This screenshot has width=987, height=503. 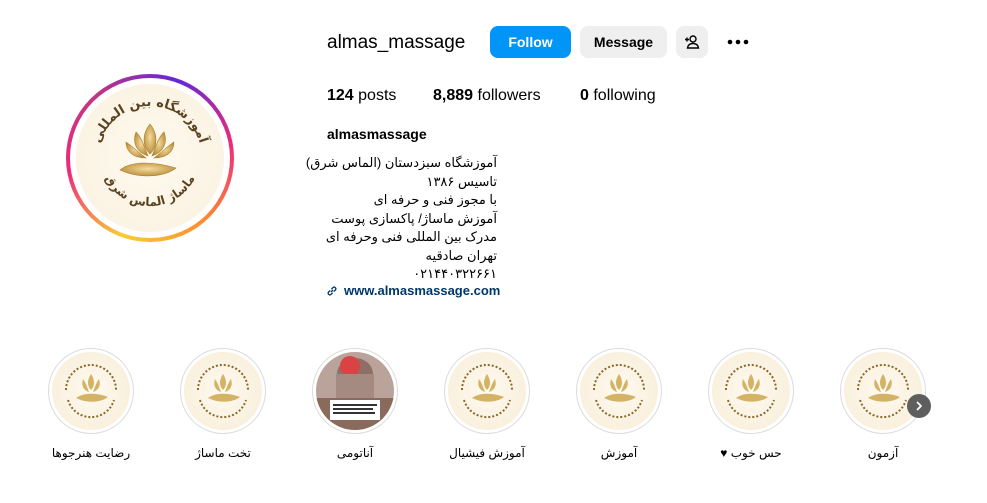 I want to click on follow-button: Follow, so click(x=530, y=42).